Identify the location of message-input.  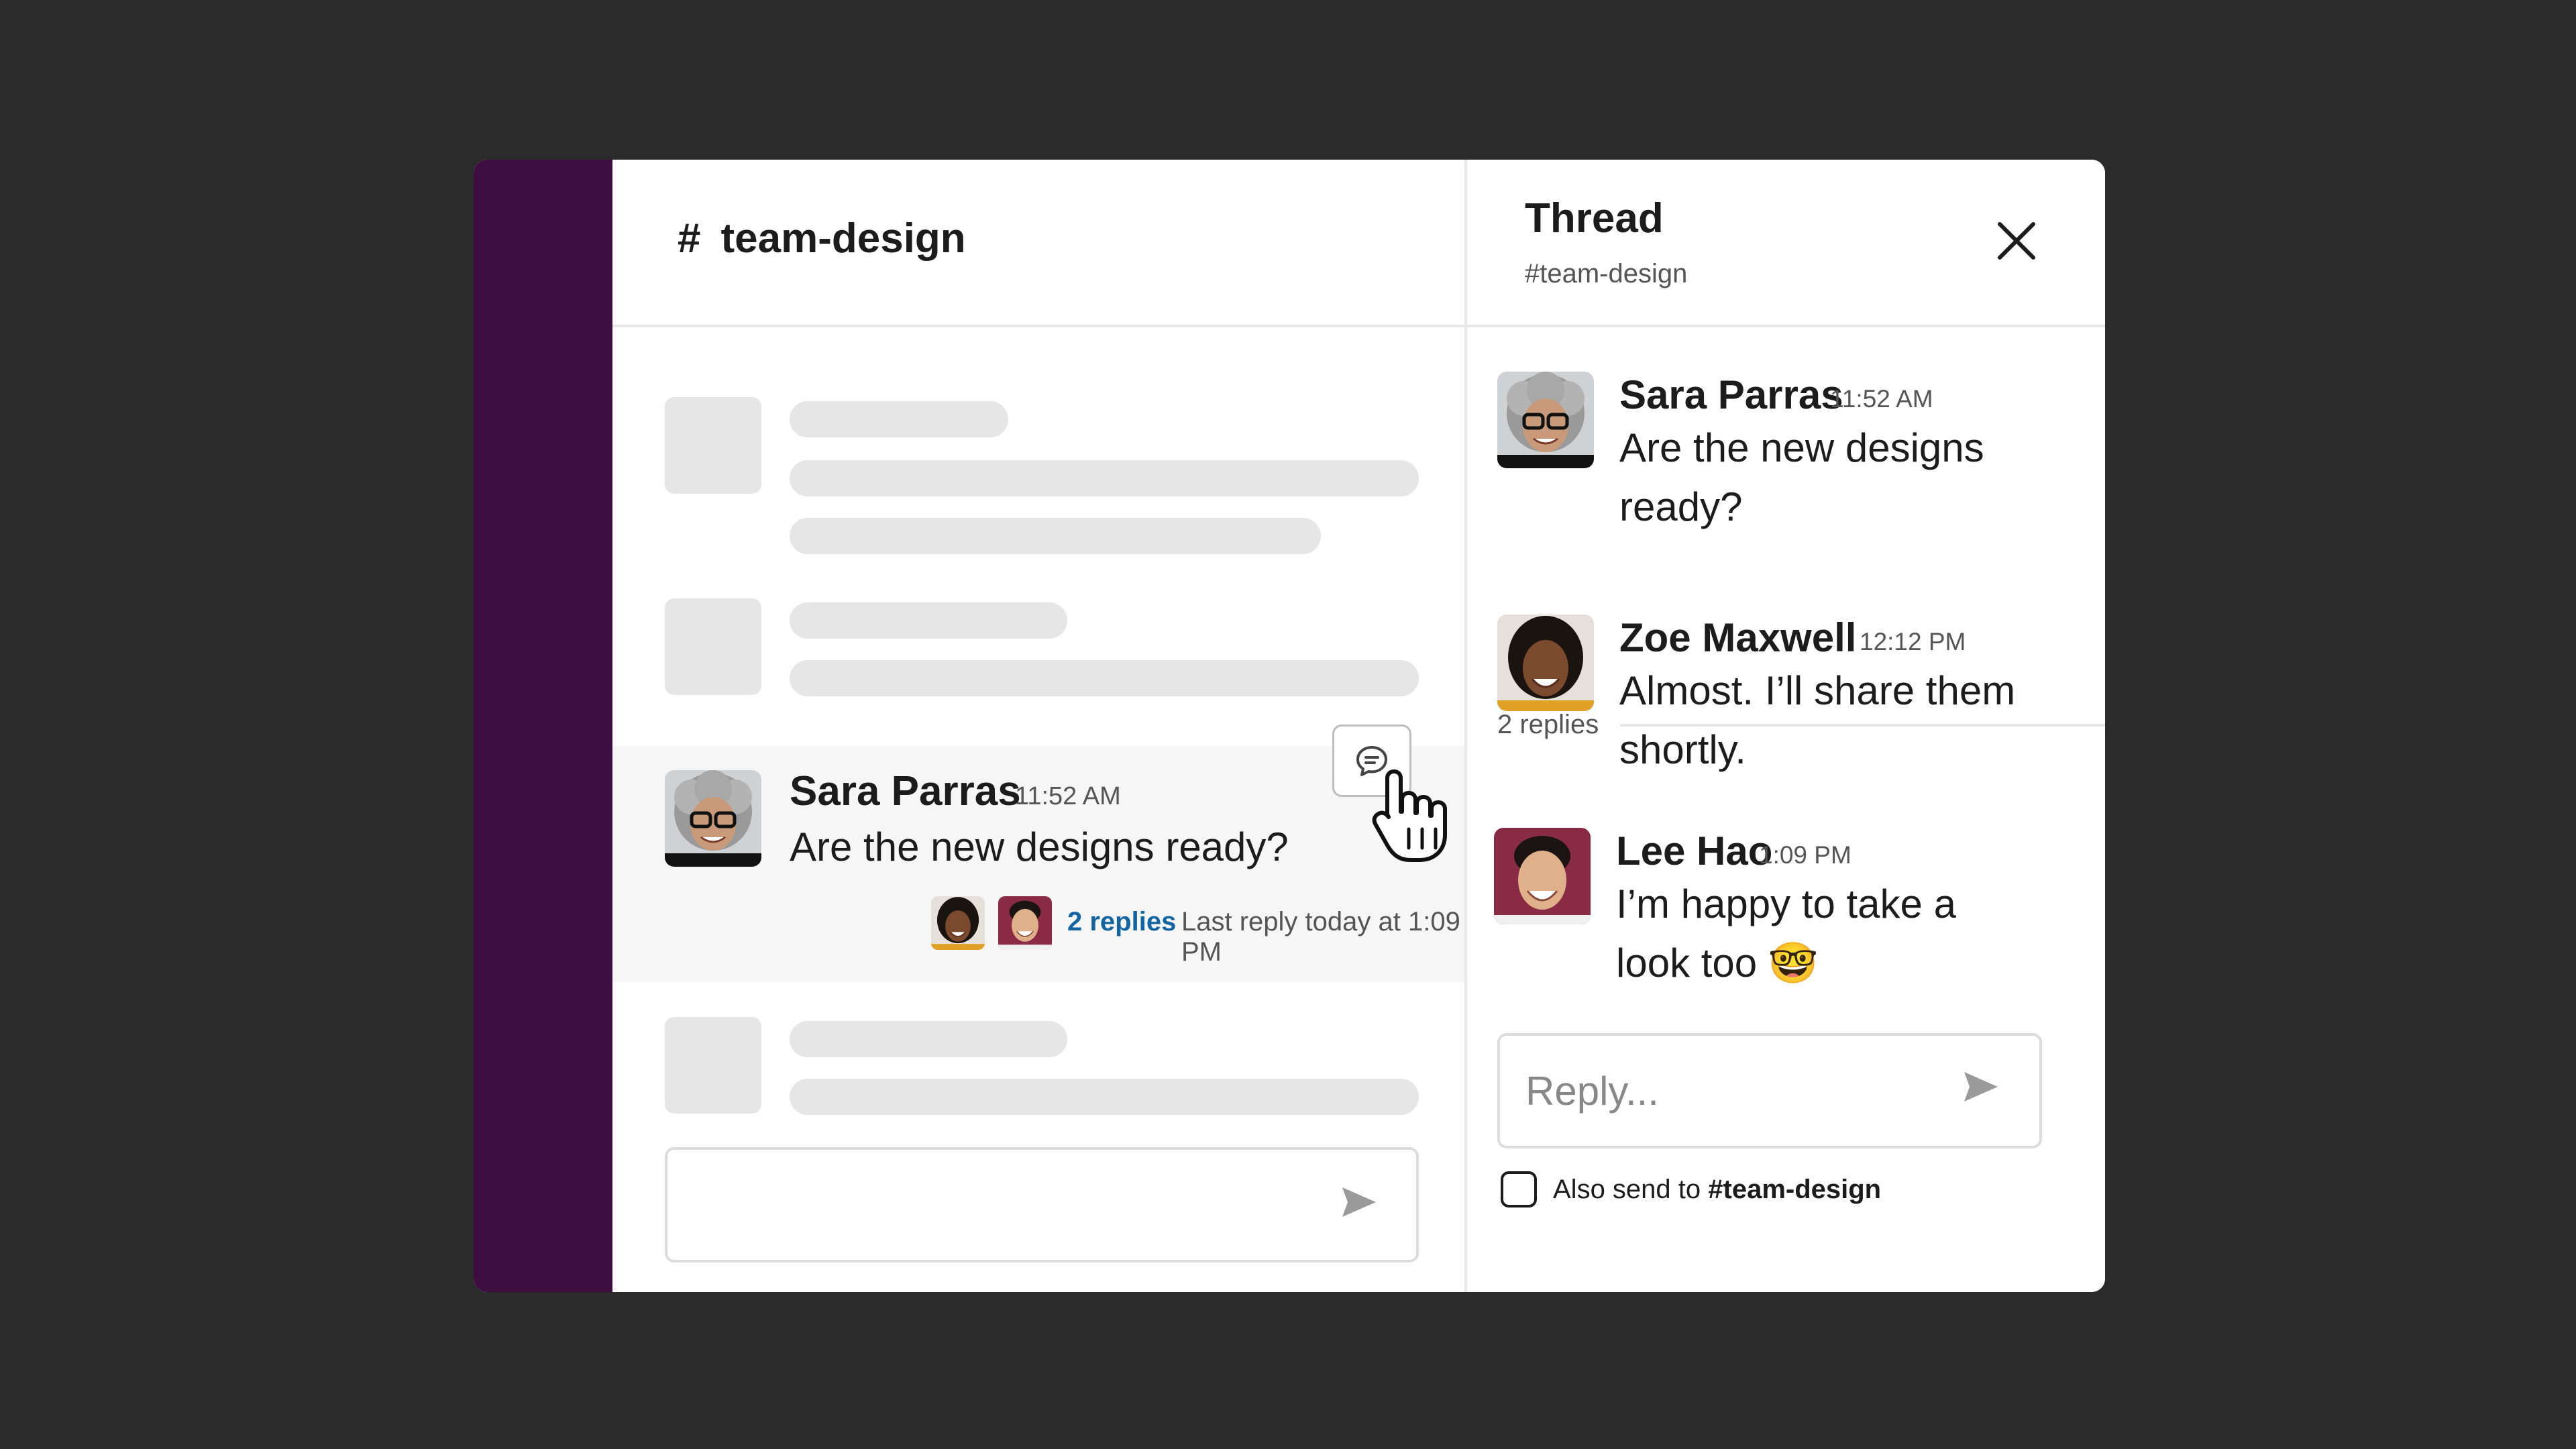
(1042, 1205).